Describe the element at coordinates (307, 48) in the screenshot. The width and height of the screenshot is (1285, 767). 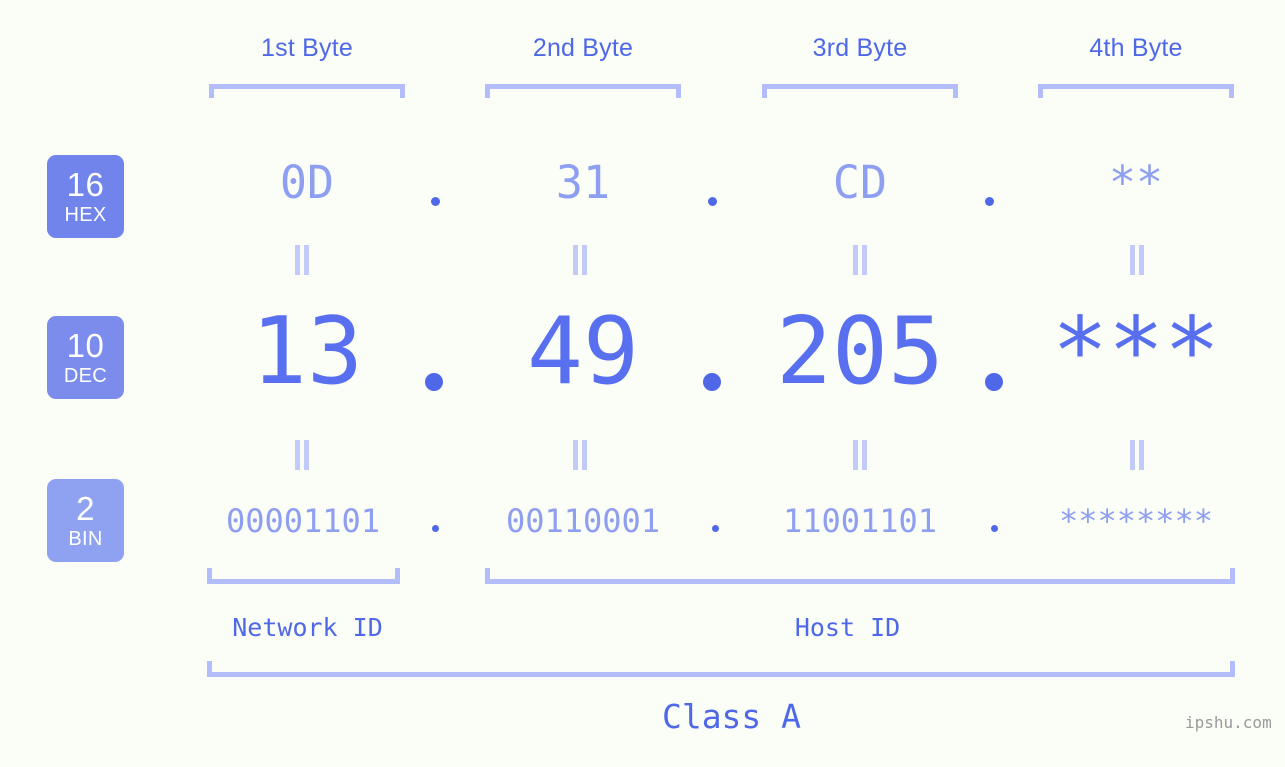
I see `byte-header-1: 1st Byte` at that location.